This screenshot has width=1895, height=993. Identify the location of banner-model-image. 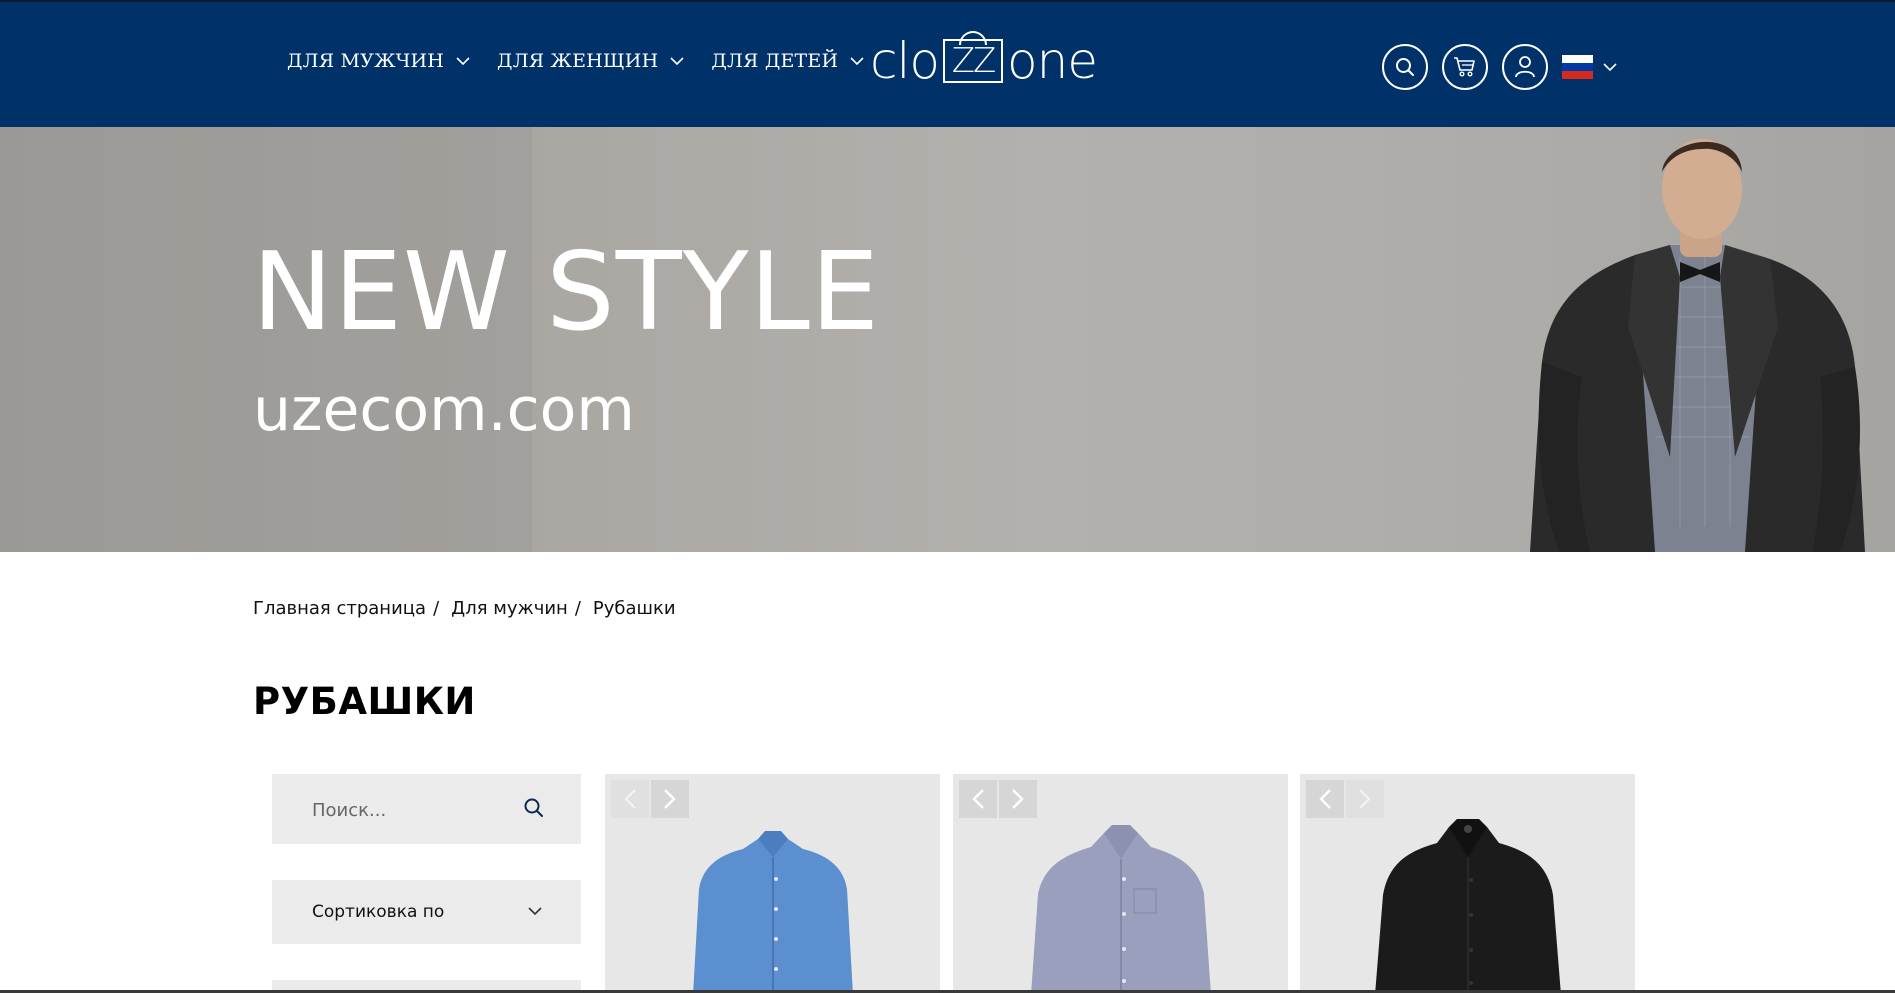
(1697, 345).